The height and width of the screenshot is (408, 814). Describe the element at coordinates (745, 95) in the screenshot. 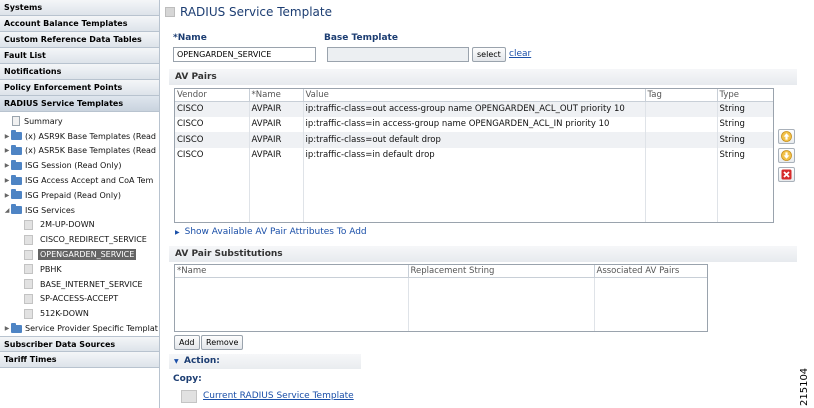

I see `column-header-type: Type` at that location.